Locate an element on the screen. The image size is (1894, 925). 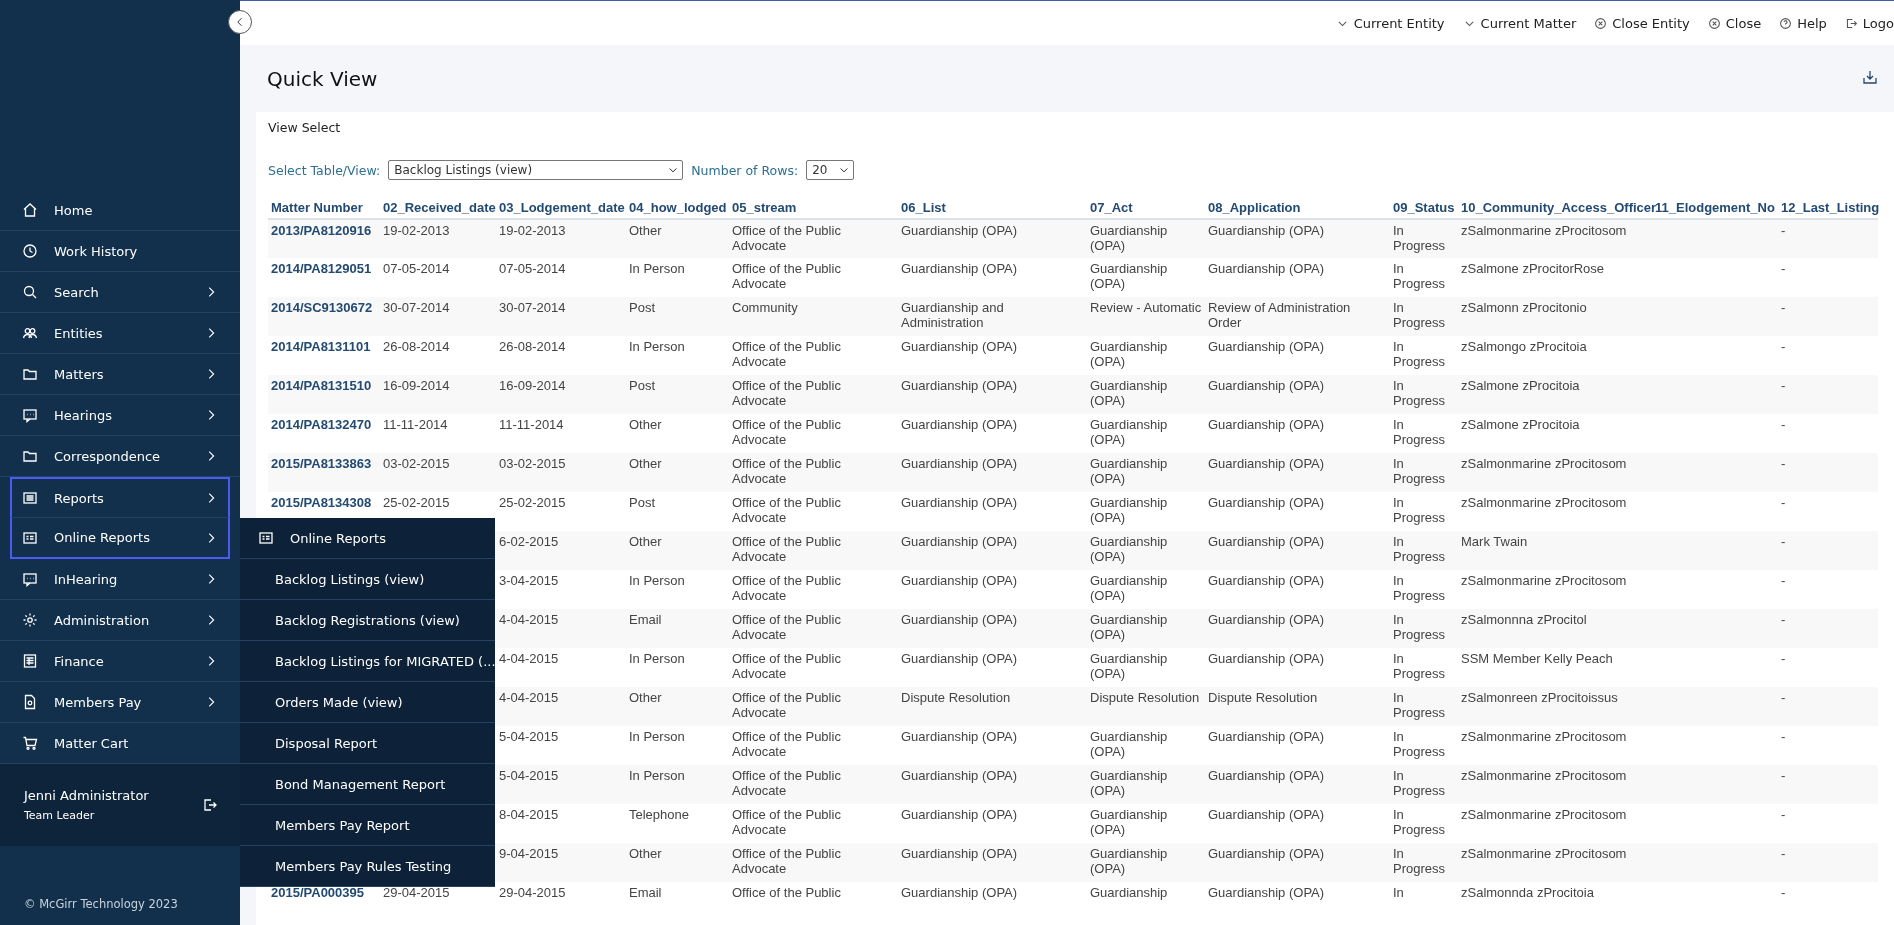
table-cell: Post is located at coordinates (642, 307).